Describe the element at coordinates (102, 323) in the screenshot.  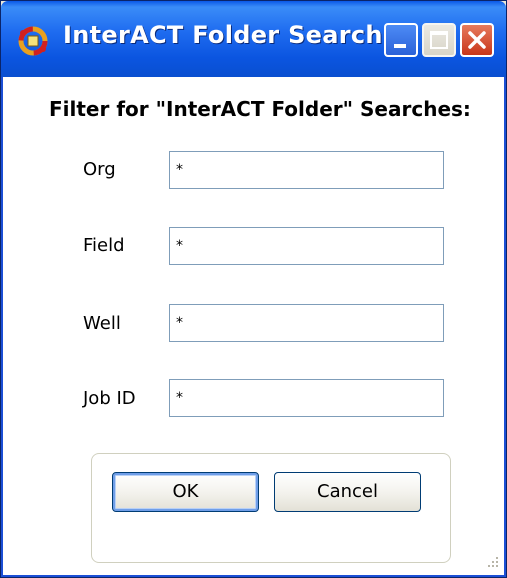
I see `well-label: Well` at that location.